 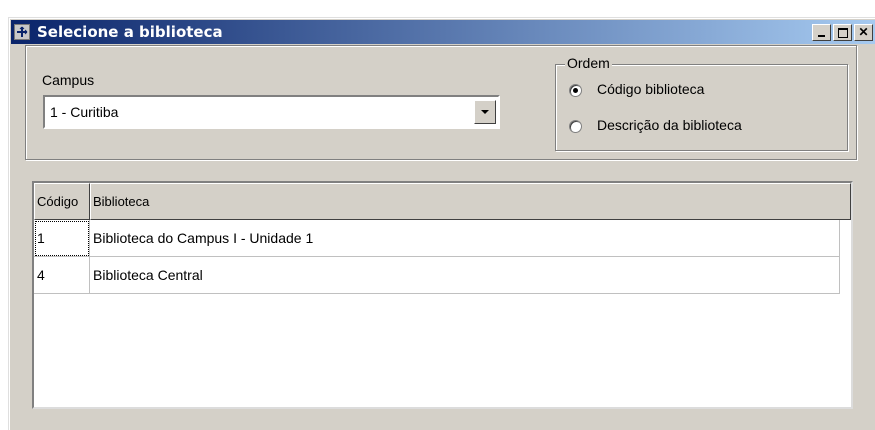 I want to click on minimize-button, so click(x=821, y=32).